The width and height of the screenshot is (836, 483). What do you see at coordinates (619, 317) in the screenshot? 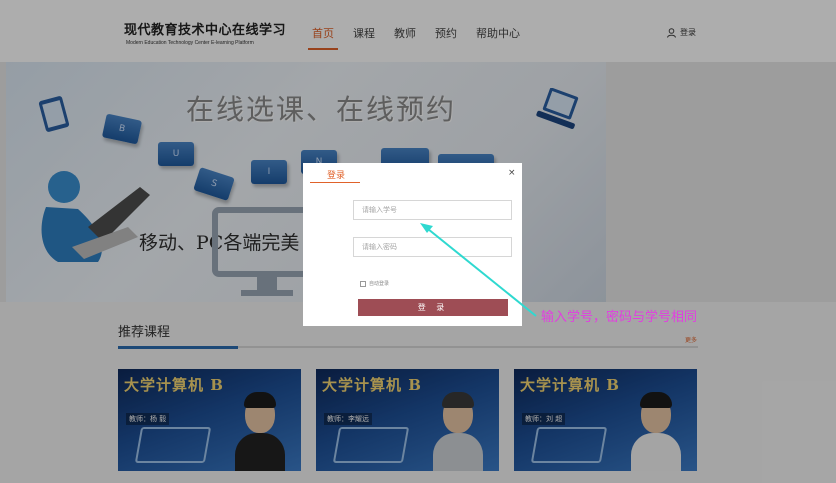
I see `annotation-hint: 输入学号，密码与学号相同` at bounding box center [619, 317].